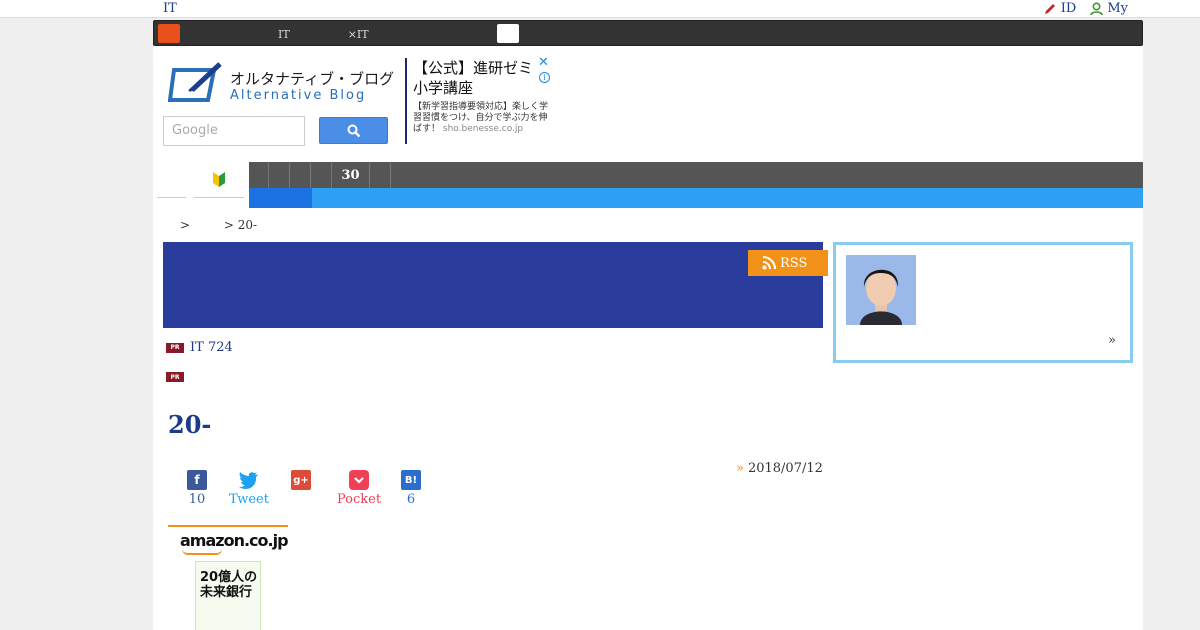 The width and height of the screenshot is (1200, 630). I want to click on facebook-count: 10, so click(197, 499).